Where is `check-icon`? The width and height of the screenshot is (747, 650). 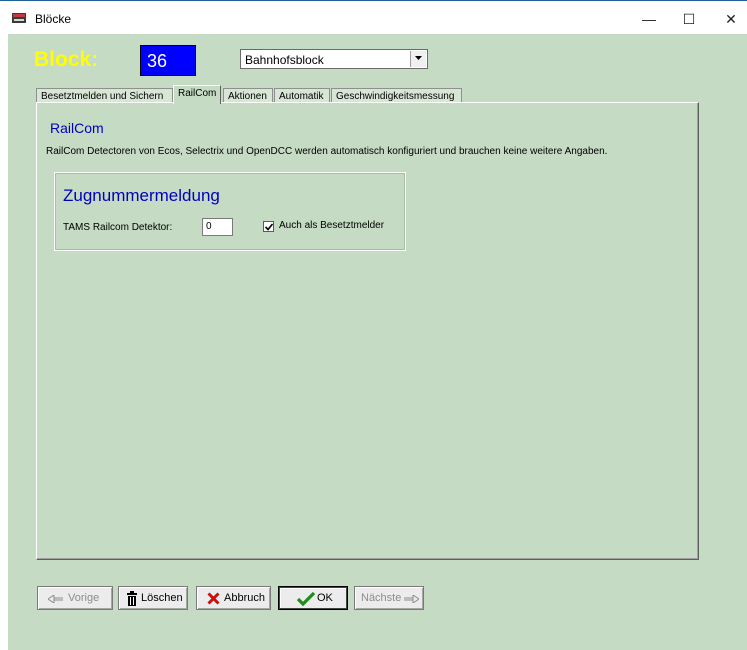
check-icon is located at coordinates (269, 227).